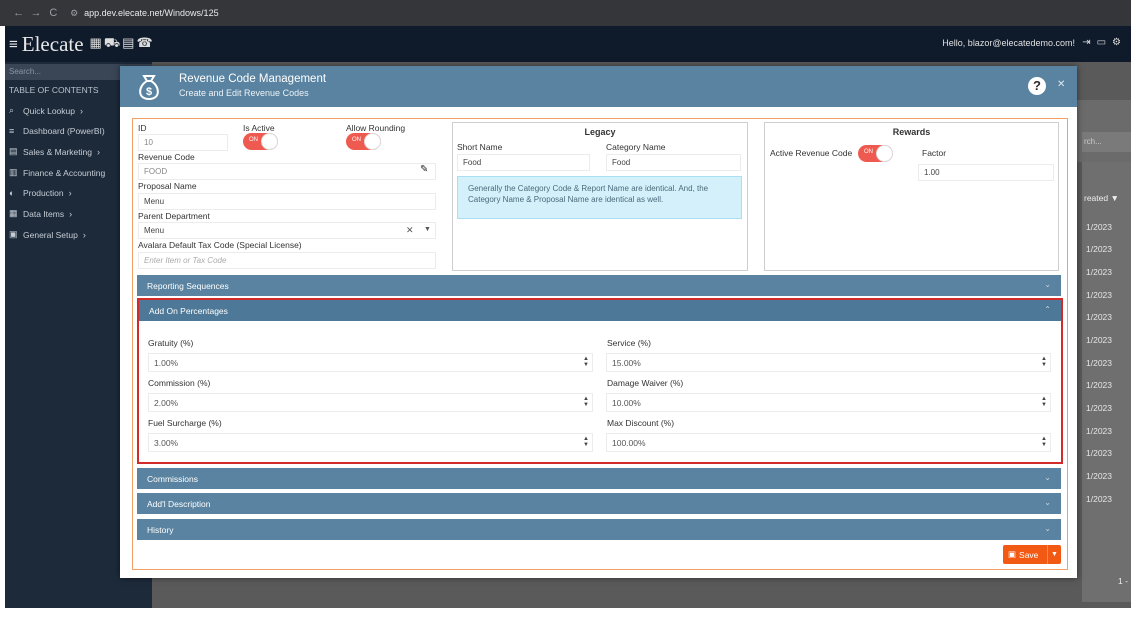 This screenshot has height=620, width=1131. Describe the element at coordinates (410, 230) in the screenshot. I see `clear-icon: ✕` at that location.